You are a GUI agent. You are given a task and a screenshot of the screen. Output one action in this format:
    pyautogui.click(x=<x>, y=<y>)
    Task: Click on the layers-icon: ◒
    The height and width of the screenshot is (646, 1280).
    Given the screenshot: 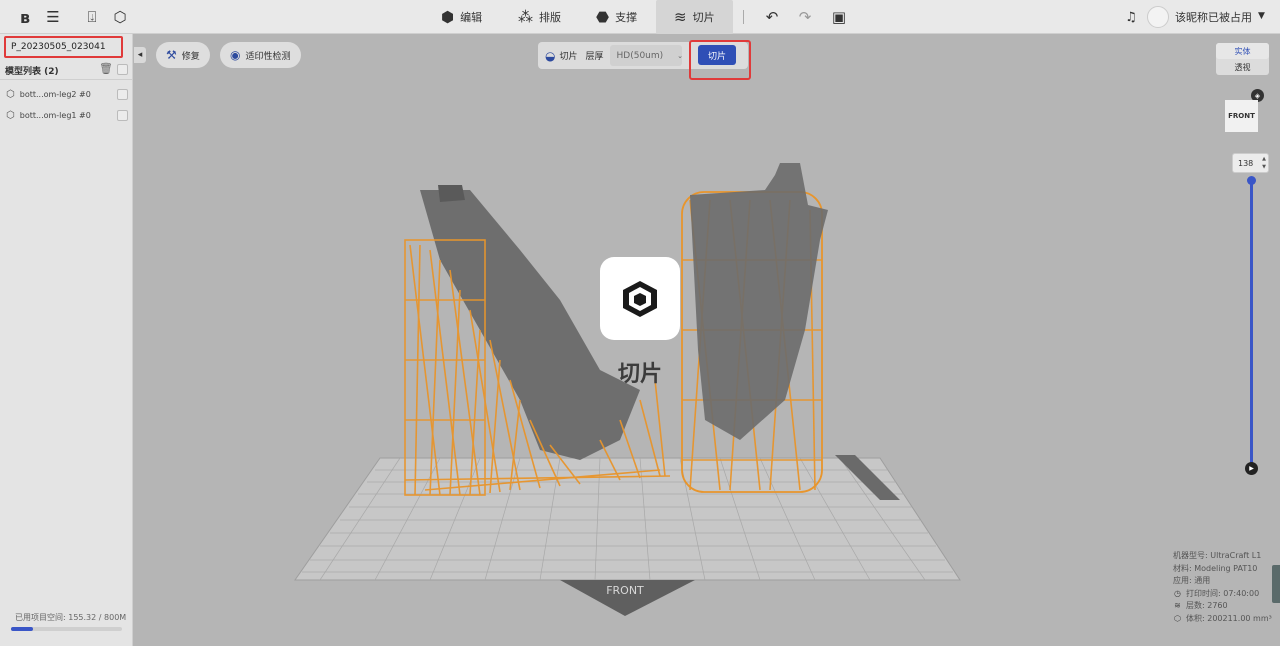 What is the action you would take?
    pyautogui.click(x=550, y=55)
    